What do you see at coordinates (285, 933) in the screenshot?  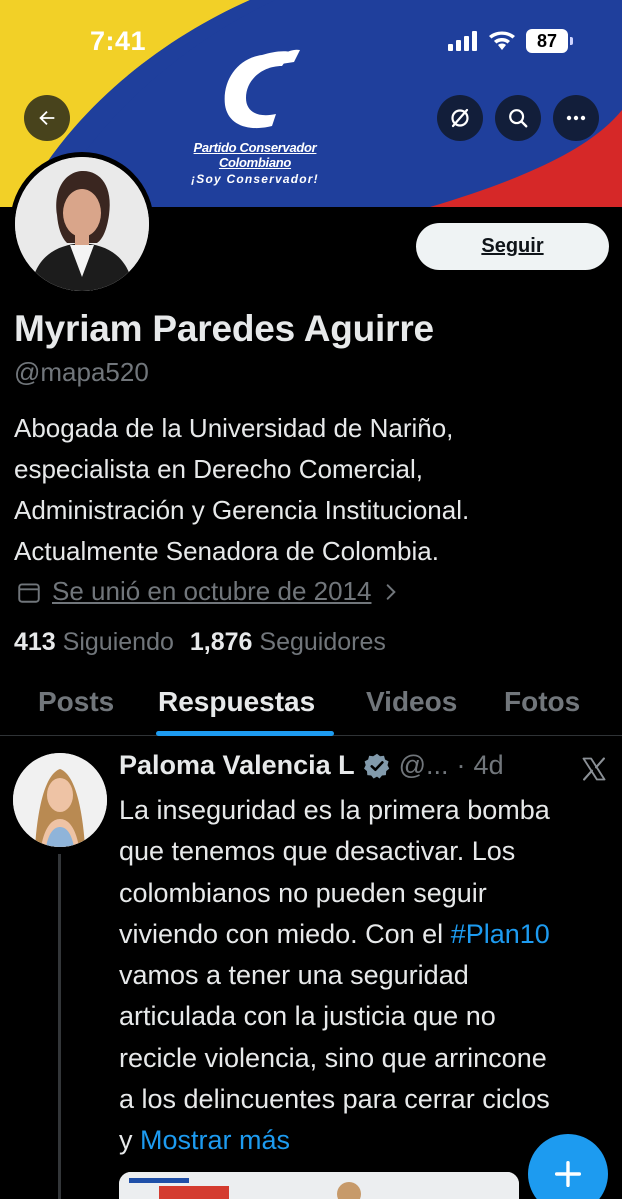 I see `post-line: viviendo con miedo. Con el` at bounding box center [285, 933].